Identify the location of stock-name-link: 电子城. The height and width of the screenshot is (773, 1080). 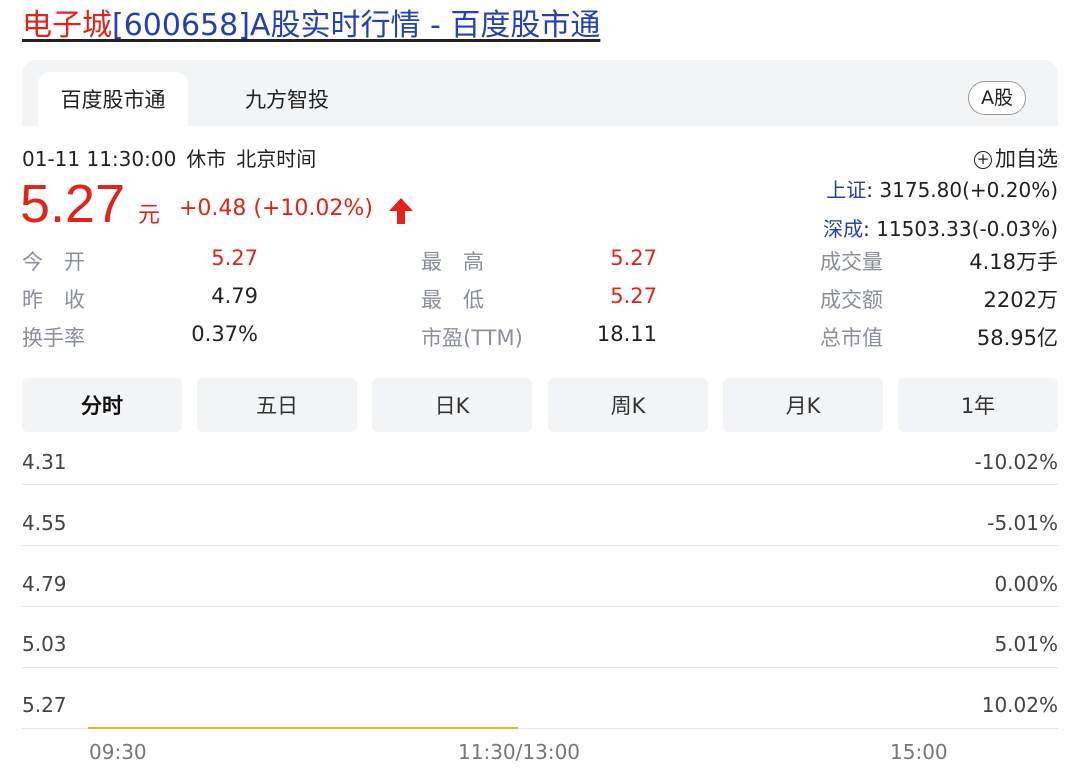
(67, 25).